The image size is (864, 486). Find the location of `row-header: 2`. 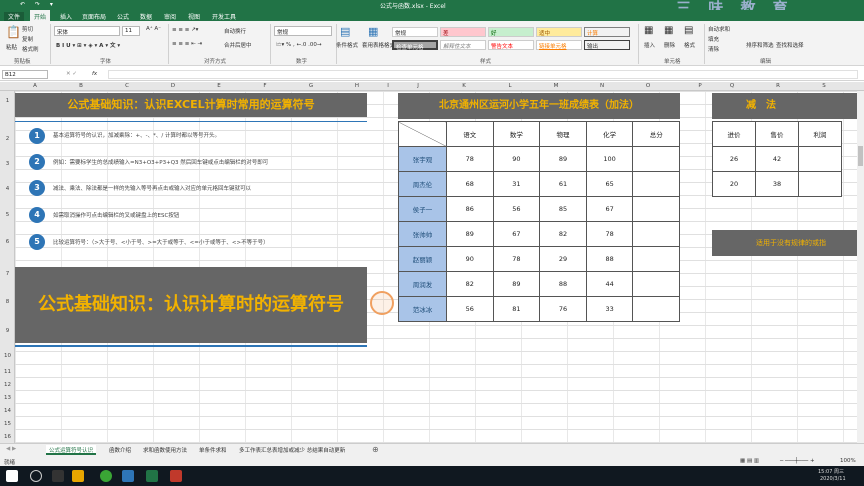

row-header: 2 is located at coordinates (7, 139).